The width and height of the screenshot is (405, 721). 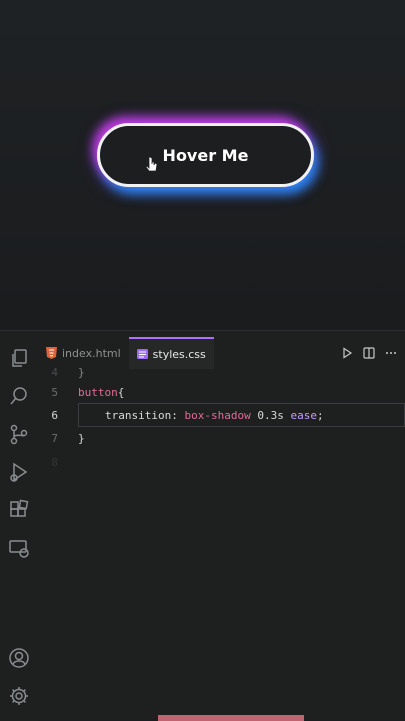 I want to click on activity-bar, so click(x=19, y=526).